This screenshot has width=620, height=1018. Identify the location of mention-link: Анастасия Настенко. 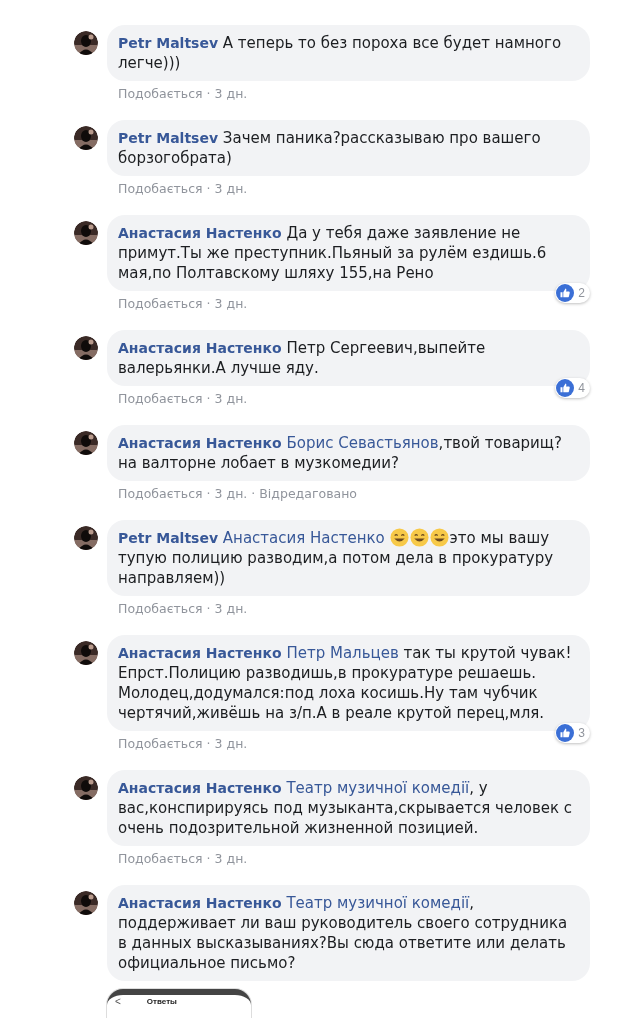
(303, 538).